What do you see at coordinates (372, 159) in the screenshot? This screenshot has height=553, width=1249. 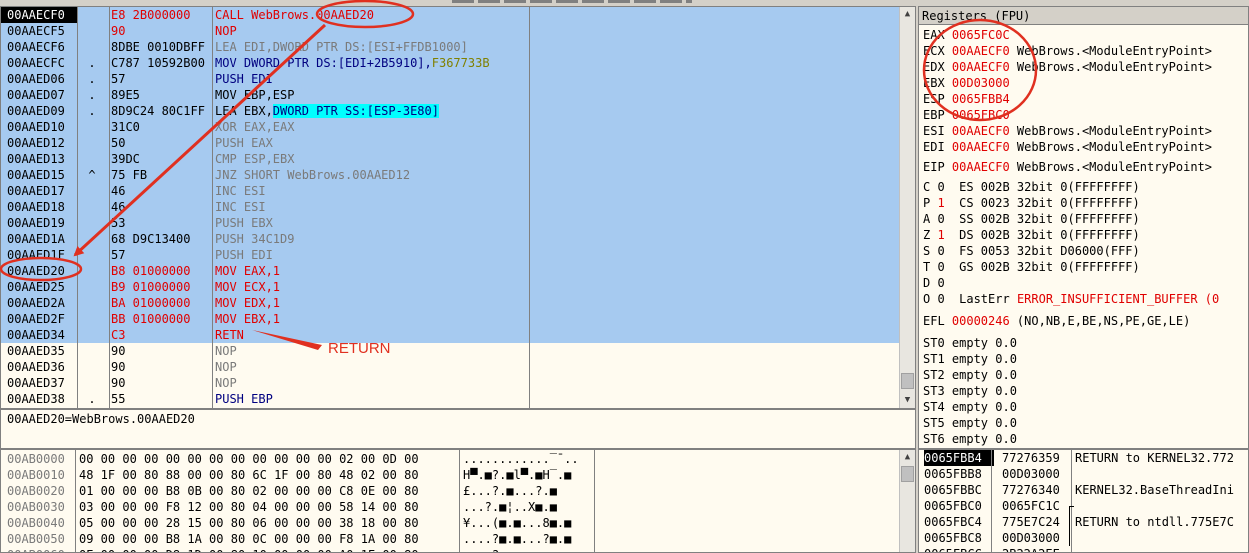 I see `disasm-instruction: CMP ESP,EBX` at bounding box center [372, 159].